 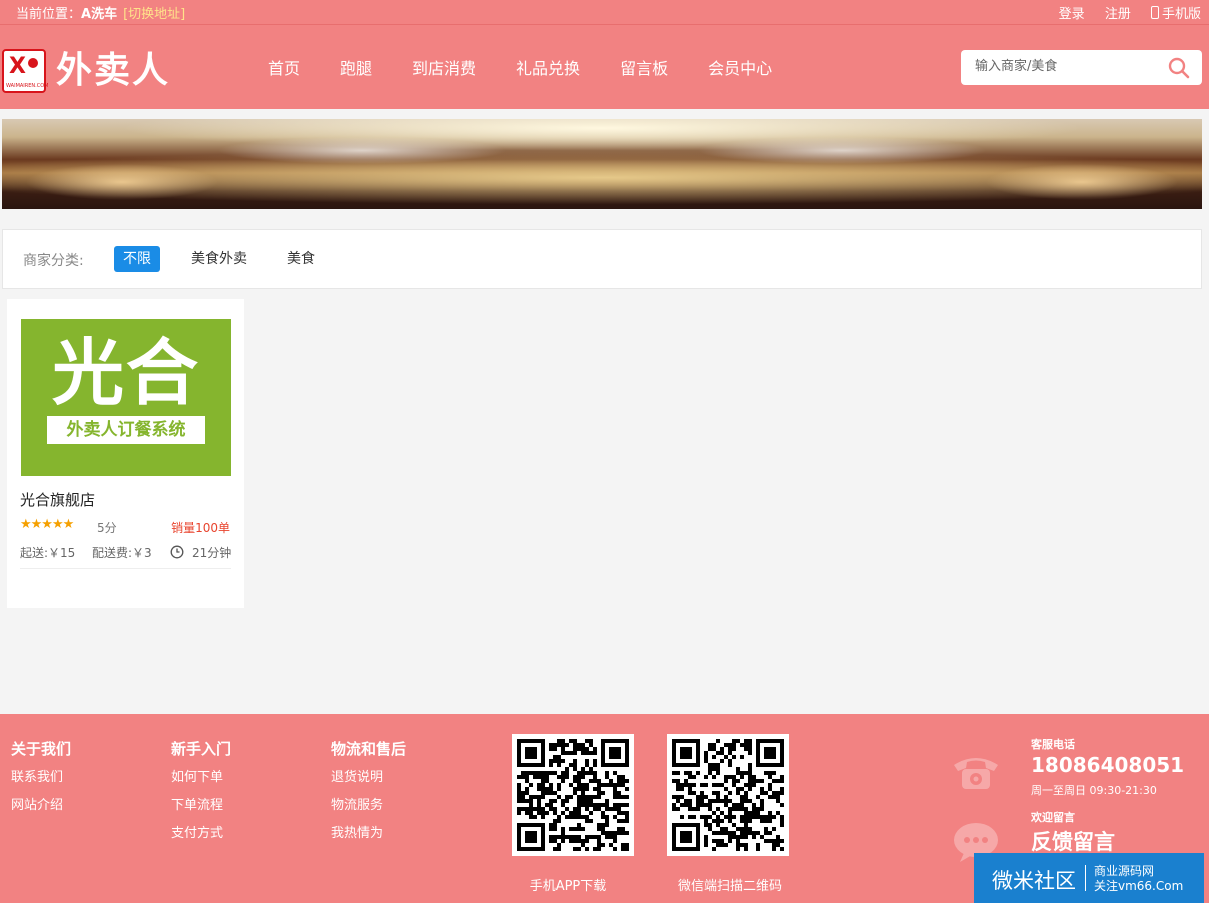 What do you see at coordinates (201, 811) in the screenshot?
I see `footer-link-order-process: 下单流程` at bounding box center [201, 811].